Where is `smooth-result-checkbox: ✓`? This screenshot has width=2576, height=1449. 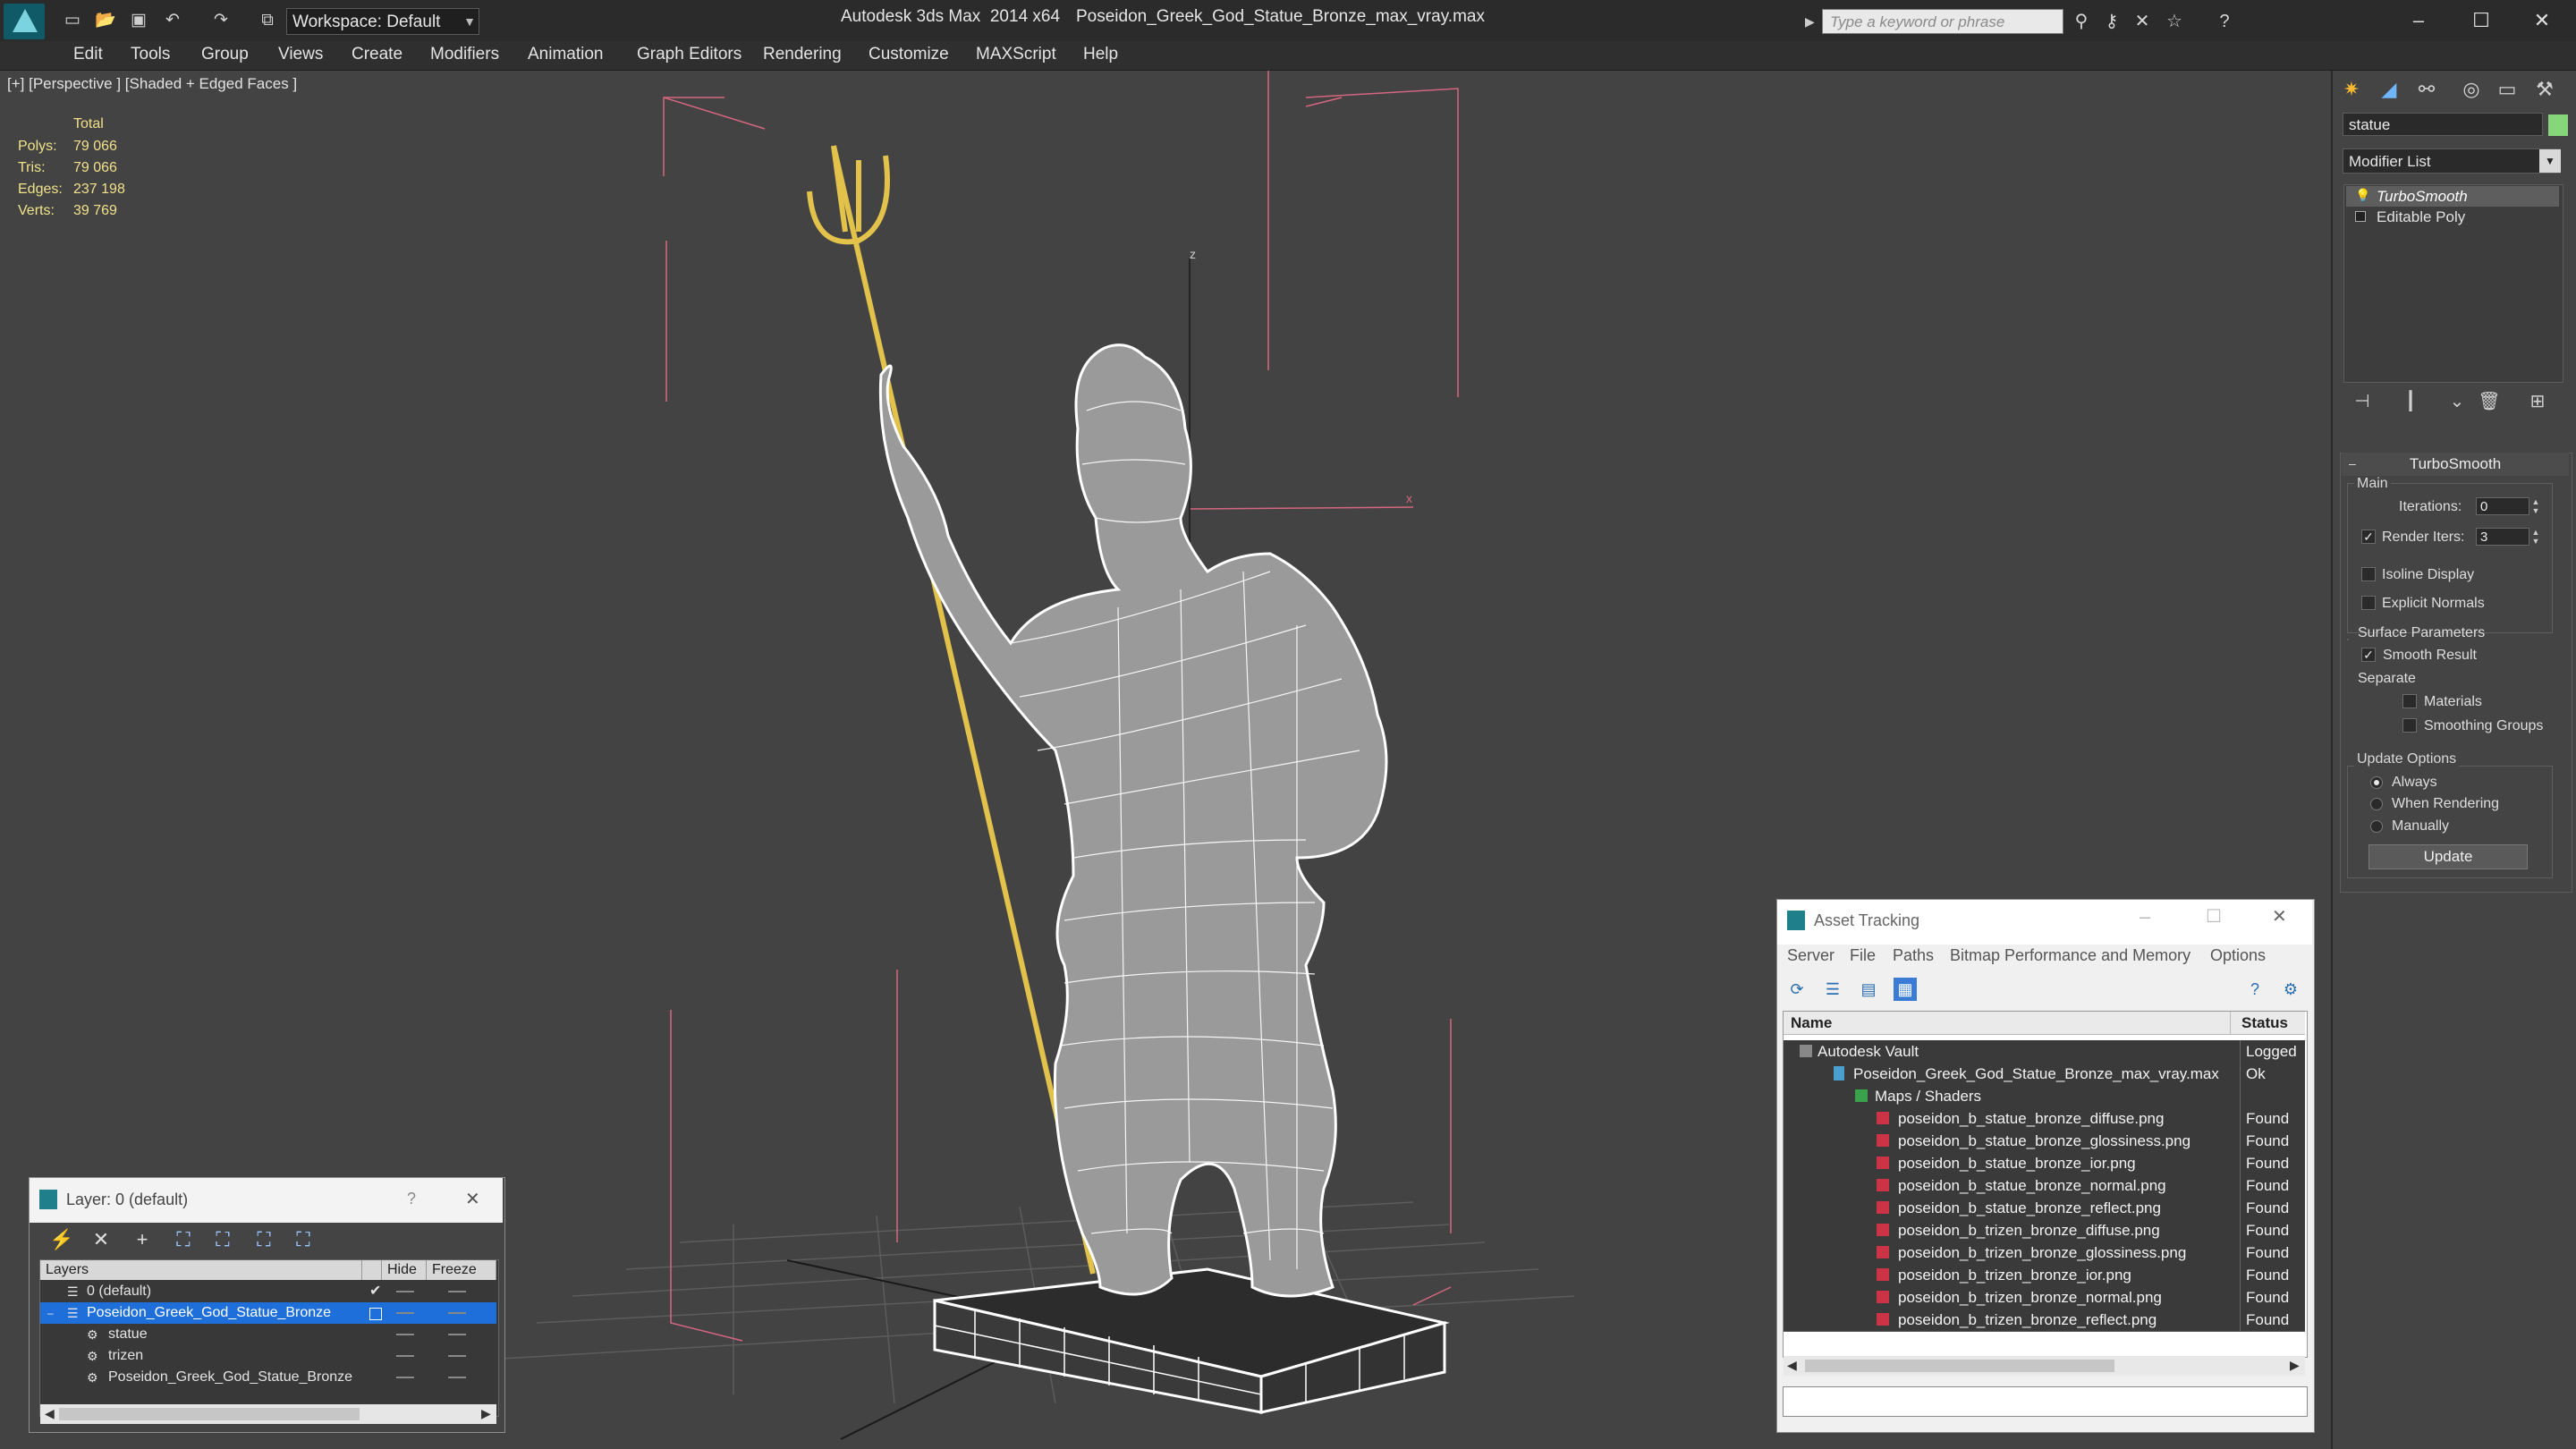 smooth-result-checkbox: ✓ is located at coordinates (2368, 655).